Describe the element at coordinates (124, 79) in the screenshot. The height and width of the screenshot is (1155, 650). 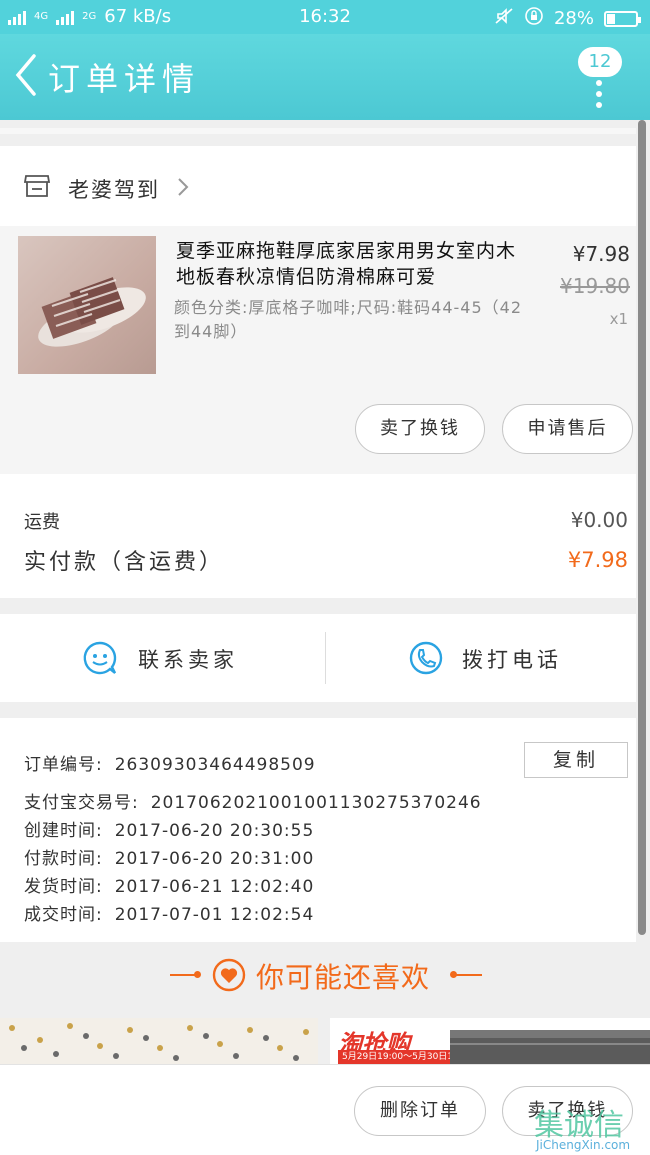
I see `page-title: 订单详情` at that location.